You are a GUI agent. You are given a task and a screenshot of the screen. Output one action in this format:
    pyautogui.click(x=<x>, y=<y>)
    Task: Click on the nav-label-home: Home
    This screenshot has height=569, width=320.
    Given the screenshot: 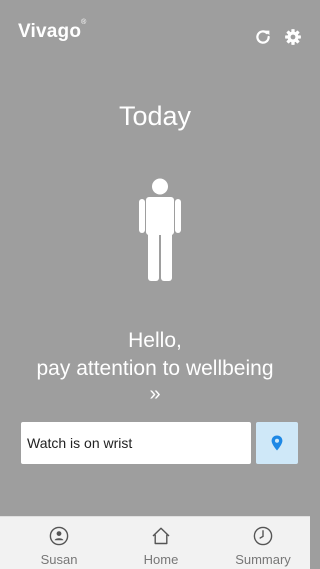 What is the action you would take?
    pyautogui.click(x=161, y=559)
    